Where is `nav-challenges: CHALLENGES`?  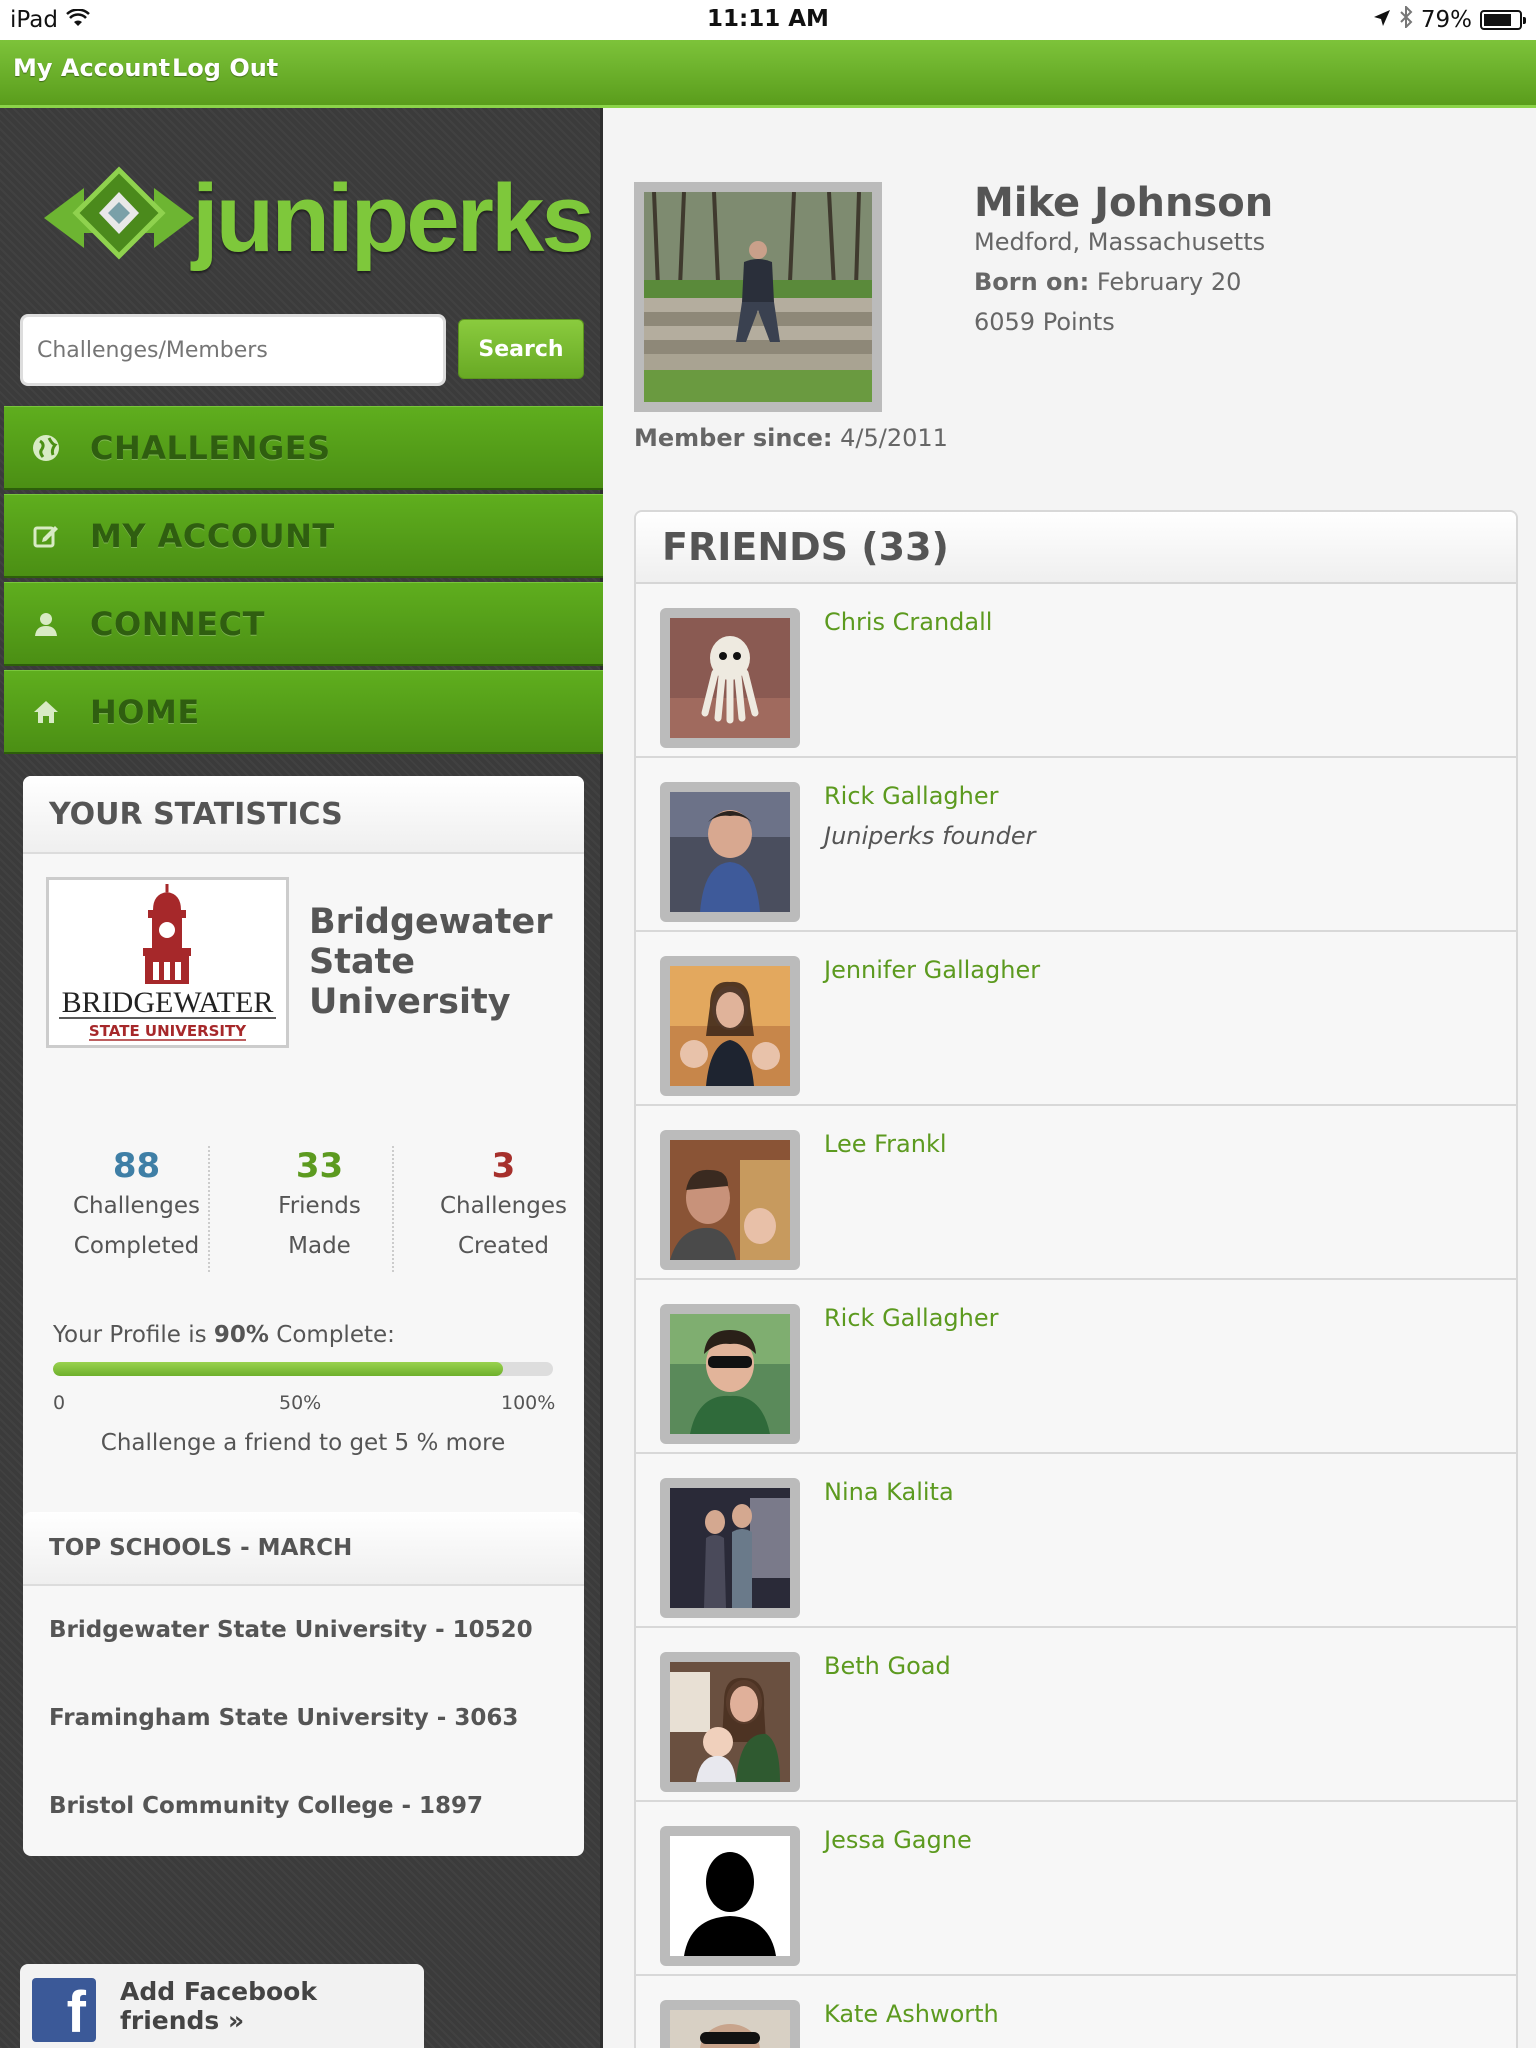
nav-challenges: CHALLENGES is located at coordinates (303, 448).